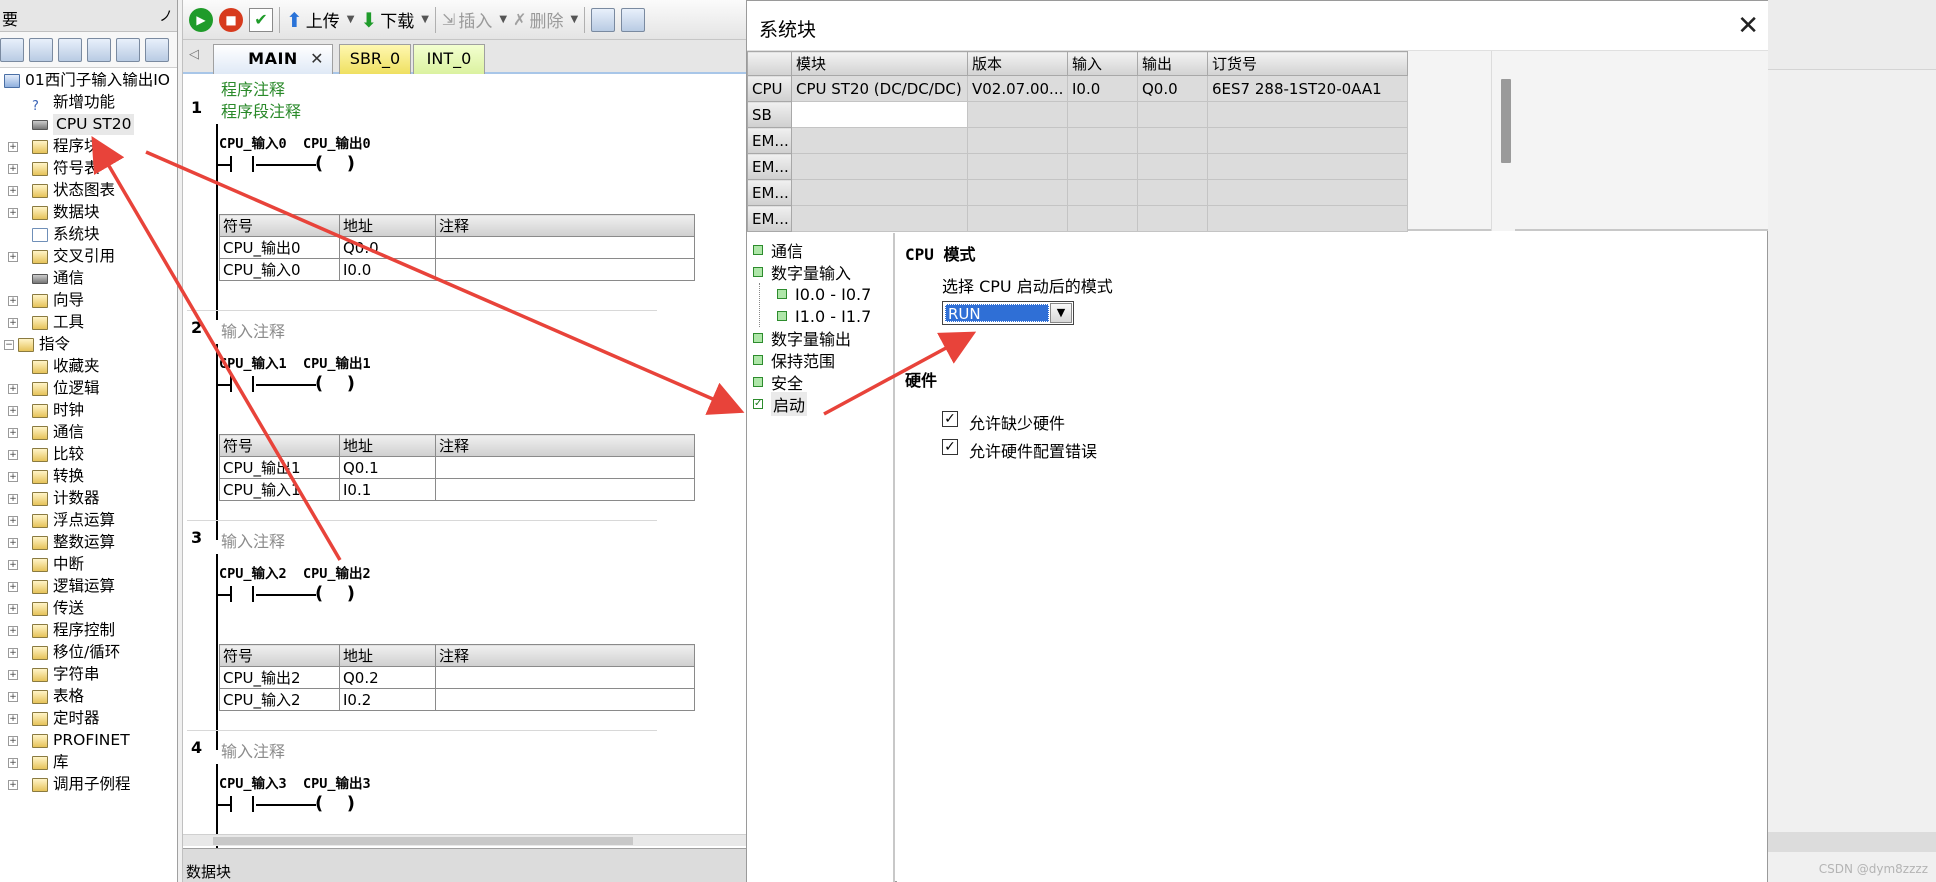 This screenshot has height=882, width=1936. Describe the element at coordinates (87, 80) in the screenshot. I see `tree-item: 01西门子输入输出IO` at that location.